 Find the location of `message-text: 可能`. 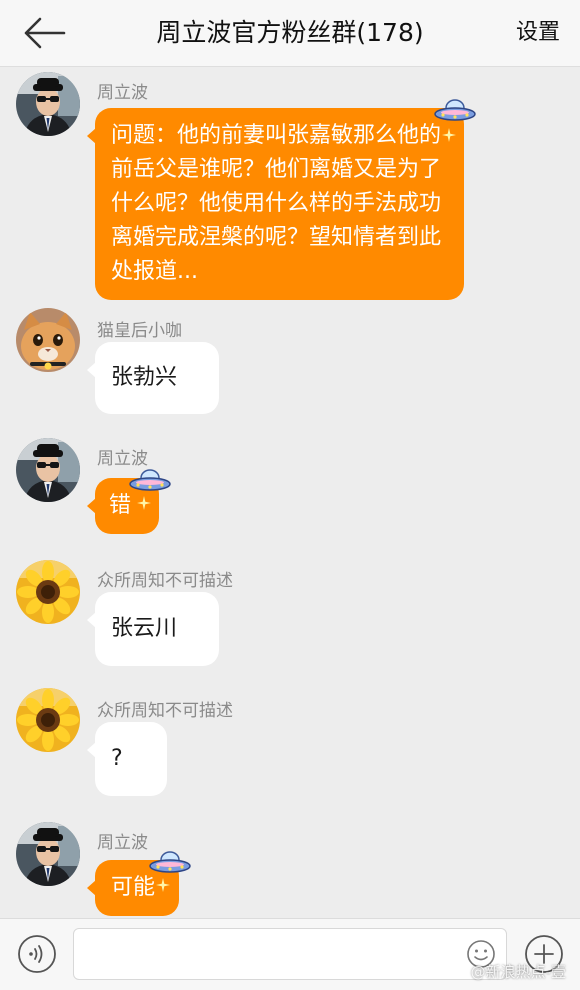

message-text: 可能 is located at coordinates (133, 887).